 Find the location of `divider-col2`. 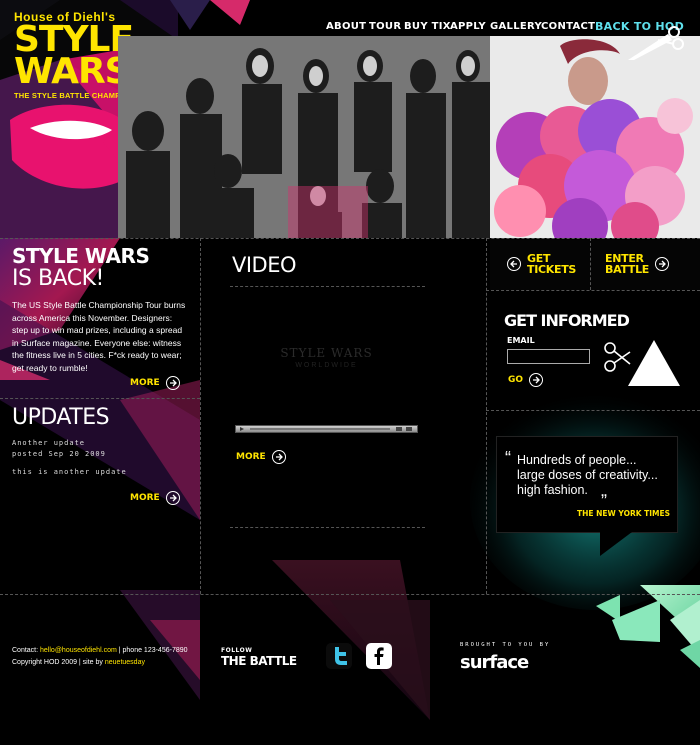

divider-col2 is located at coordinates (486, 416).